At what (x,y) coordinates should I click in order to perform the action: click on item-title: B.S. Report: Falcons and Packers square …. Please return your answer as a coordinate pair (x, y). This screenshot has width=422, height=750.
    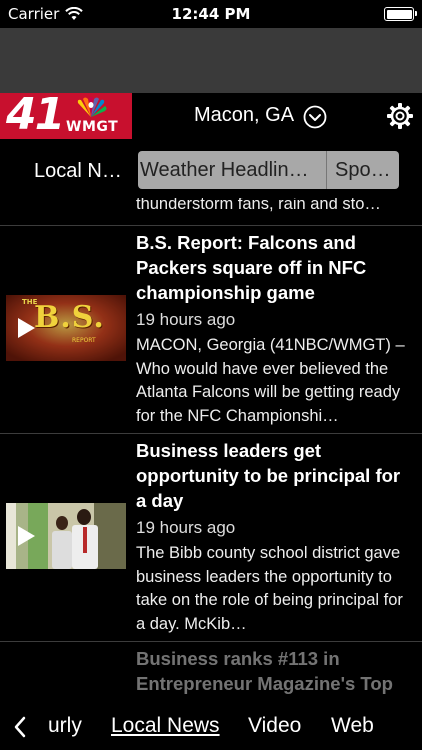
    Looking at the image, I should click on (273, 267).